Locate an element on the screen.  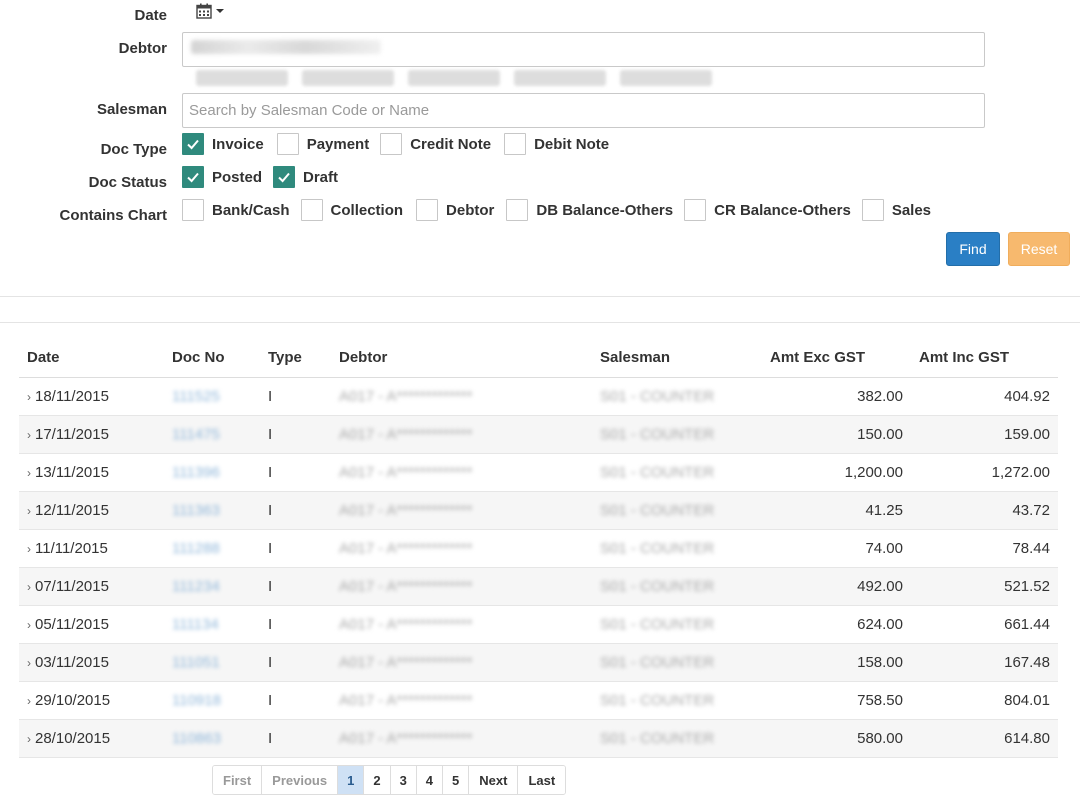
doc-no-link: 111525 is located at coordinates (196, 396).